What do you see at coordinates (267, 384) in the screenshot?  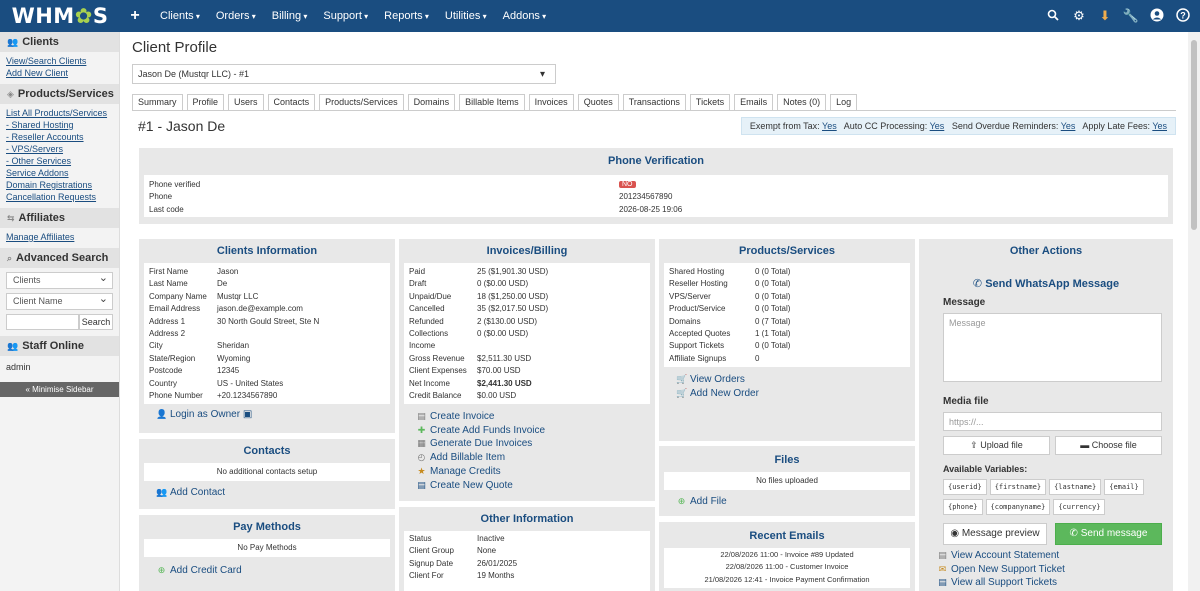 I see `client-info-row: Country US - United States` at bounding box center [267, 384].